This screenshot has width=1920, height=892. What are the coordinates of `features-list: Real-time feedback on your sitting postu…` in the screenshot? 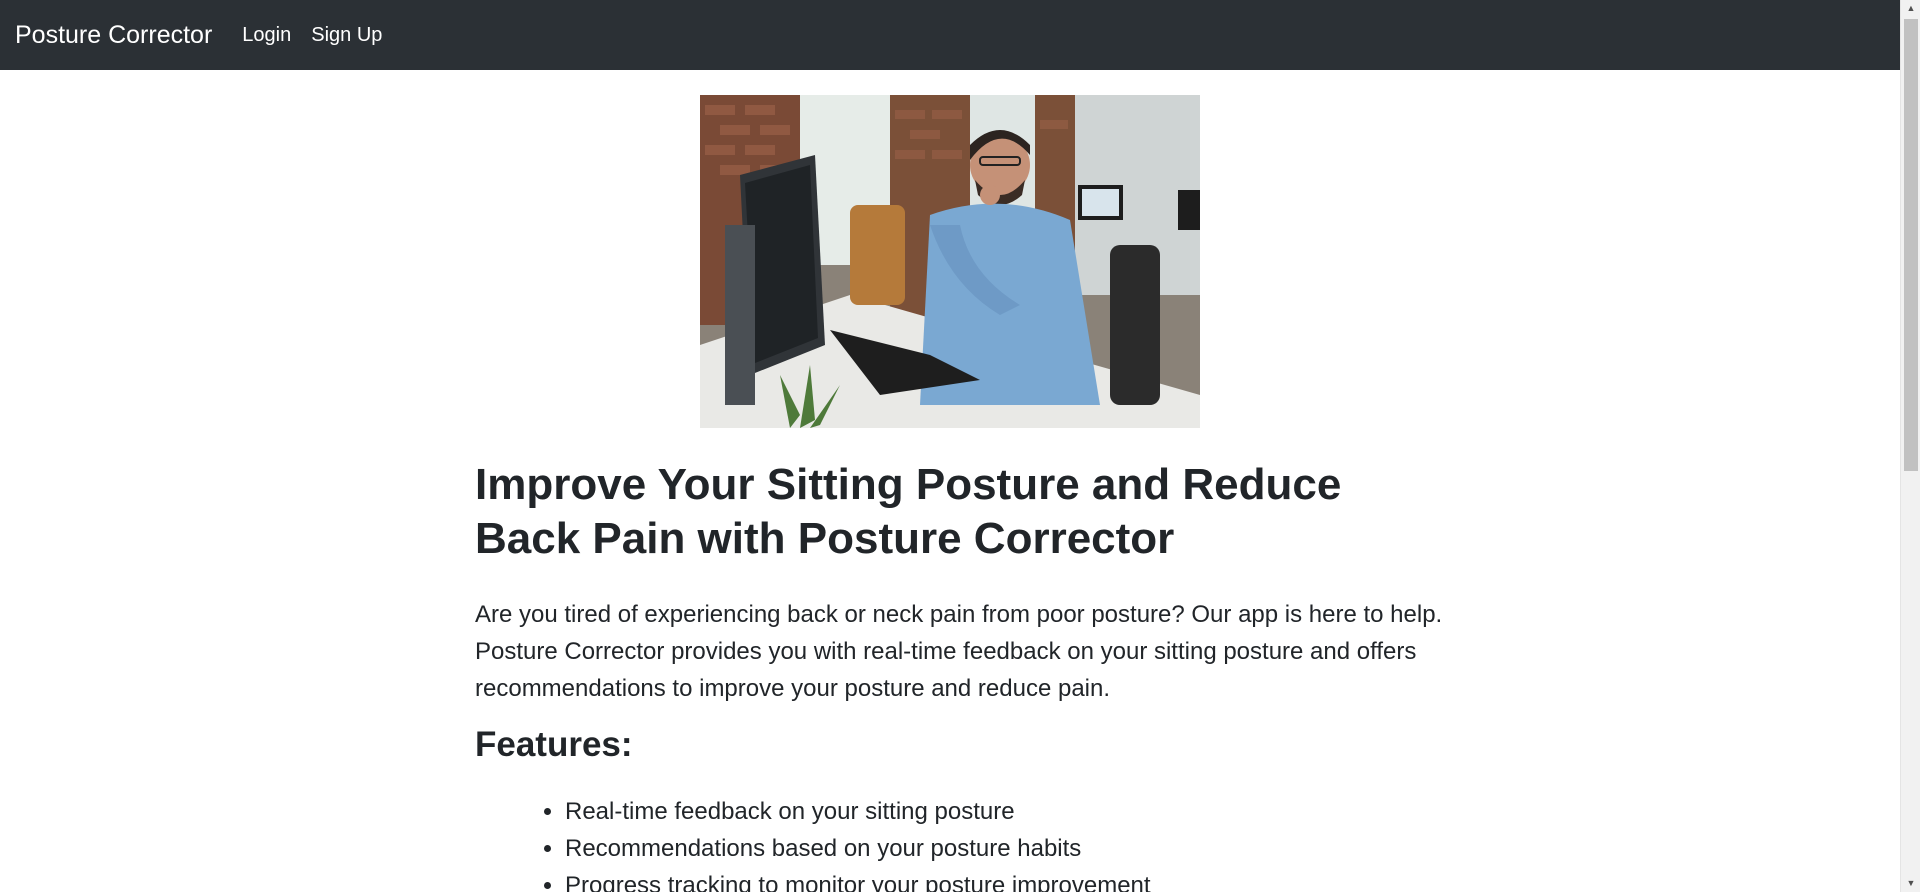 It's located at (960, 842).